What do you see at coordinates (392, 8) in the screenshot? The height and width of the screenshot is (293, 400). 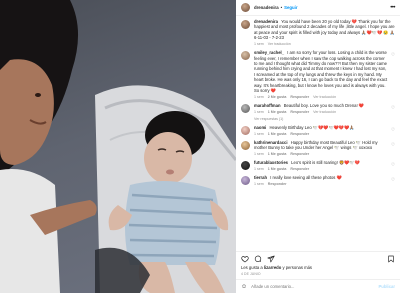 I see `more-options-icon: •••` at bounding box center [392, 8].